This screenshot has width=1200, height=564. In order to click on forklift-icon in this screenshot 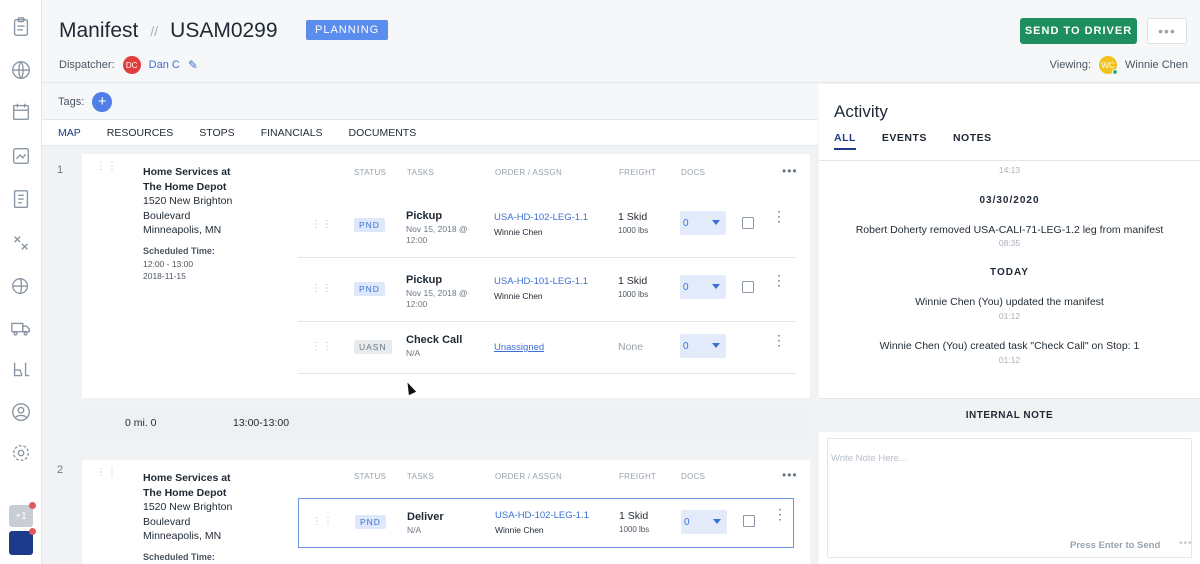, I will do `click(21, 370)`.